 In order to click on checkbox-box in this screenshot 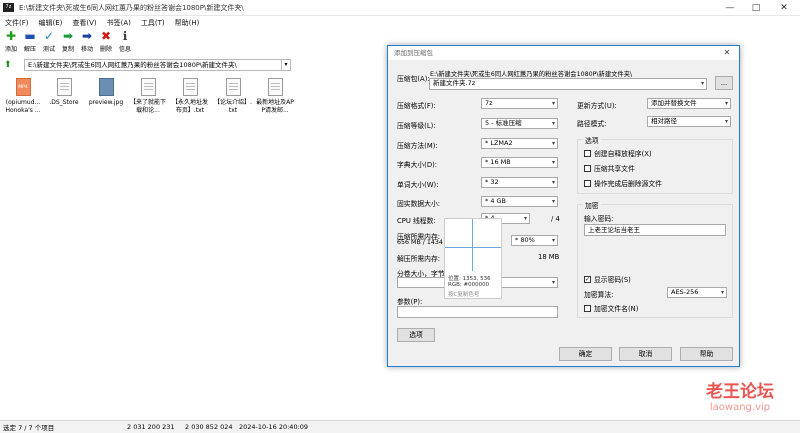, I will do `click(587, 183)`.